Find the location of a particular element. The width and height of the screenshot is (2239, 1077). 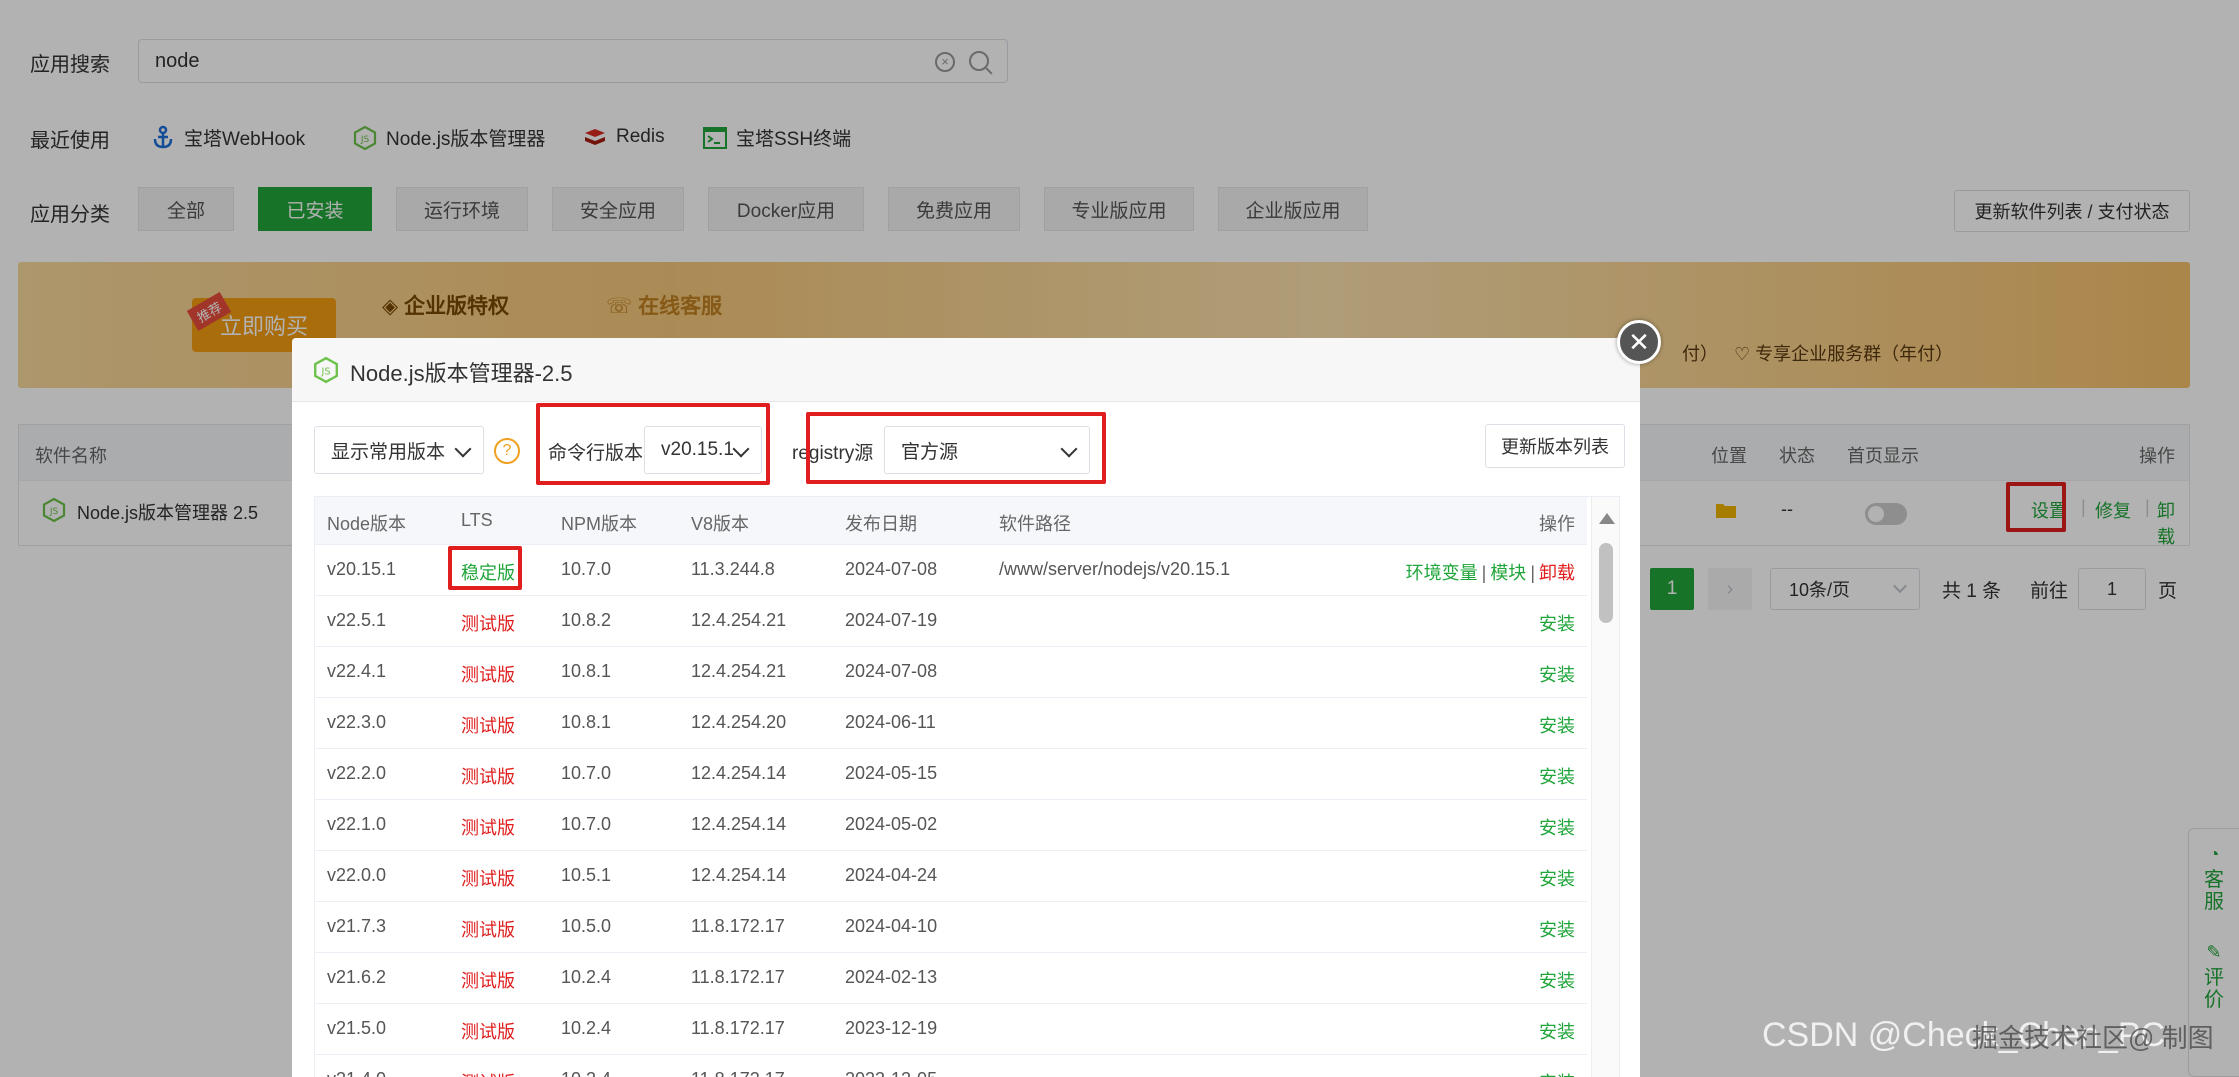

node-version-cell: v21.5.0 is located at coordinates (357, 1028).